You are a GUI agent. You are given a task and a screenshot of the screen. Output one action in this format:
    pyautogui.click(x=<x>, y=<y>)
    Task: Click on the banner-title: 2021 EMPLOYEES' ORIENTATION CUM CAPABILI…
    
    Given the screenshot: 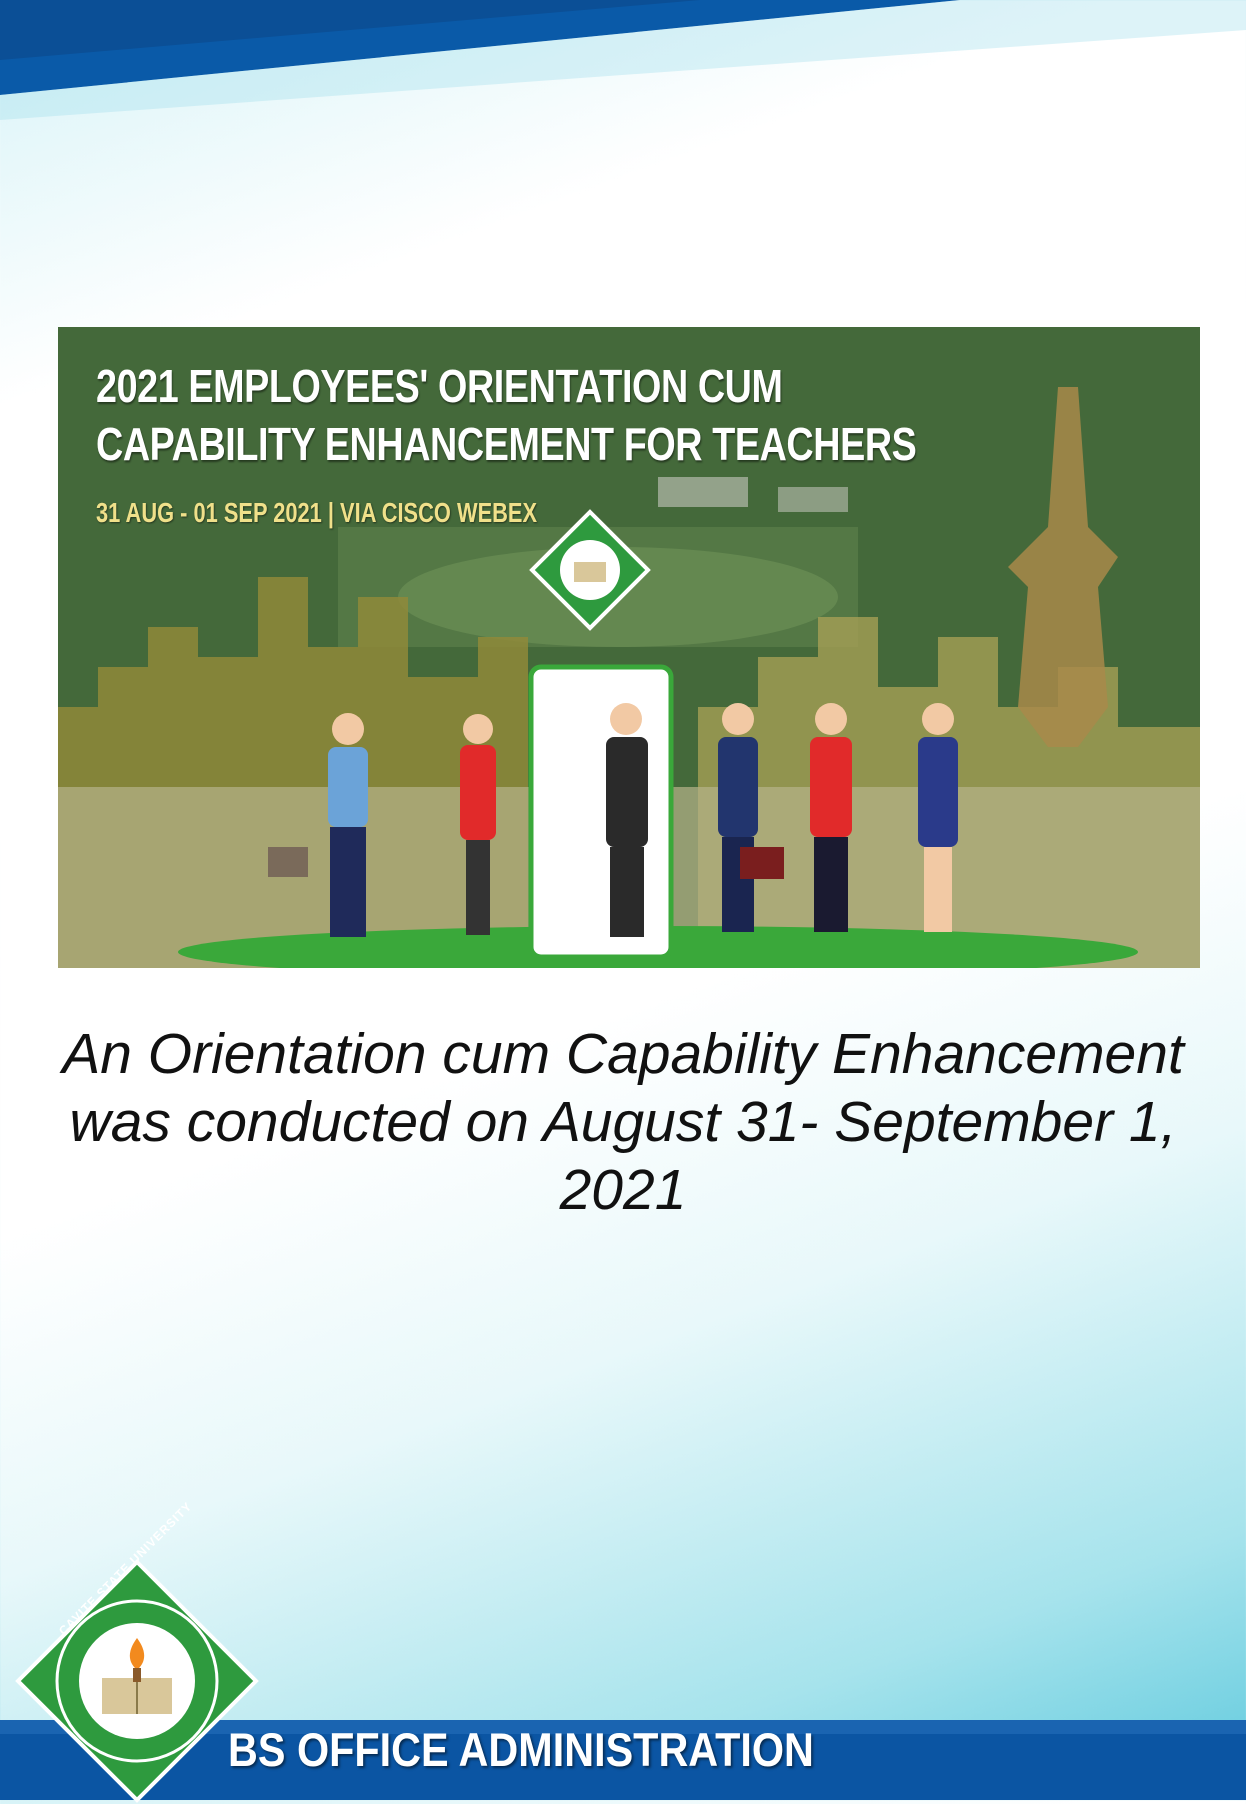 What is the action you would take?
    pyautogui.click(x=506, y=415)
    